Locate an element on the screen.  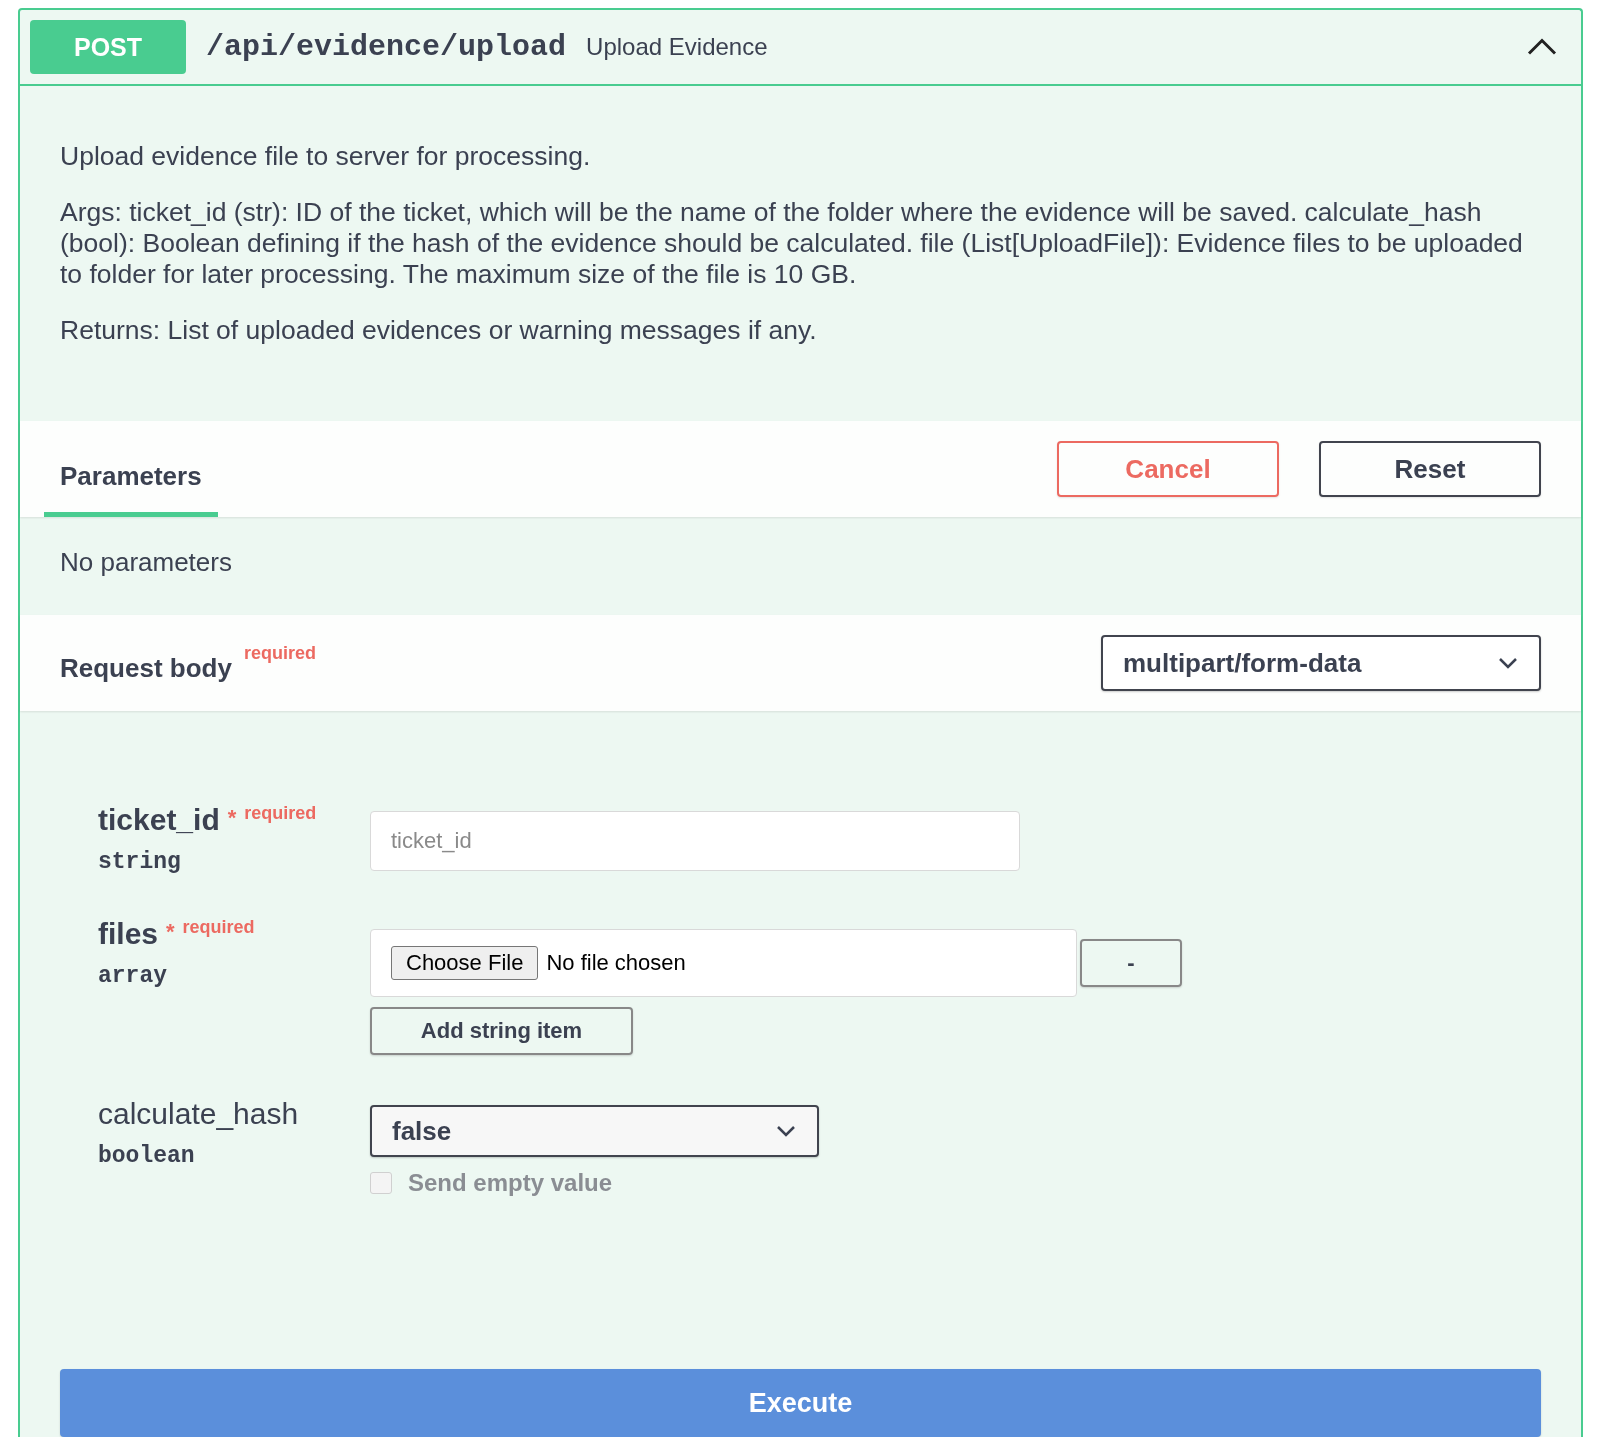
endpoint-summary: Upload Evidence is located at coordinates (677, 47).